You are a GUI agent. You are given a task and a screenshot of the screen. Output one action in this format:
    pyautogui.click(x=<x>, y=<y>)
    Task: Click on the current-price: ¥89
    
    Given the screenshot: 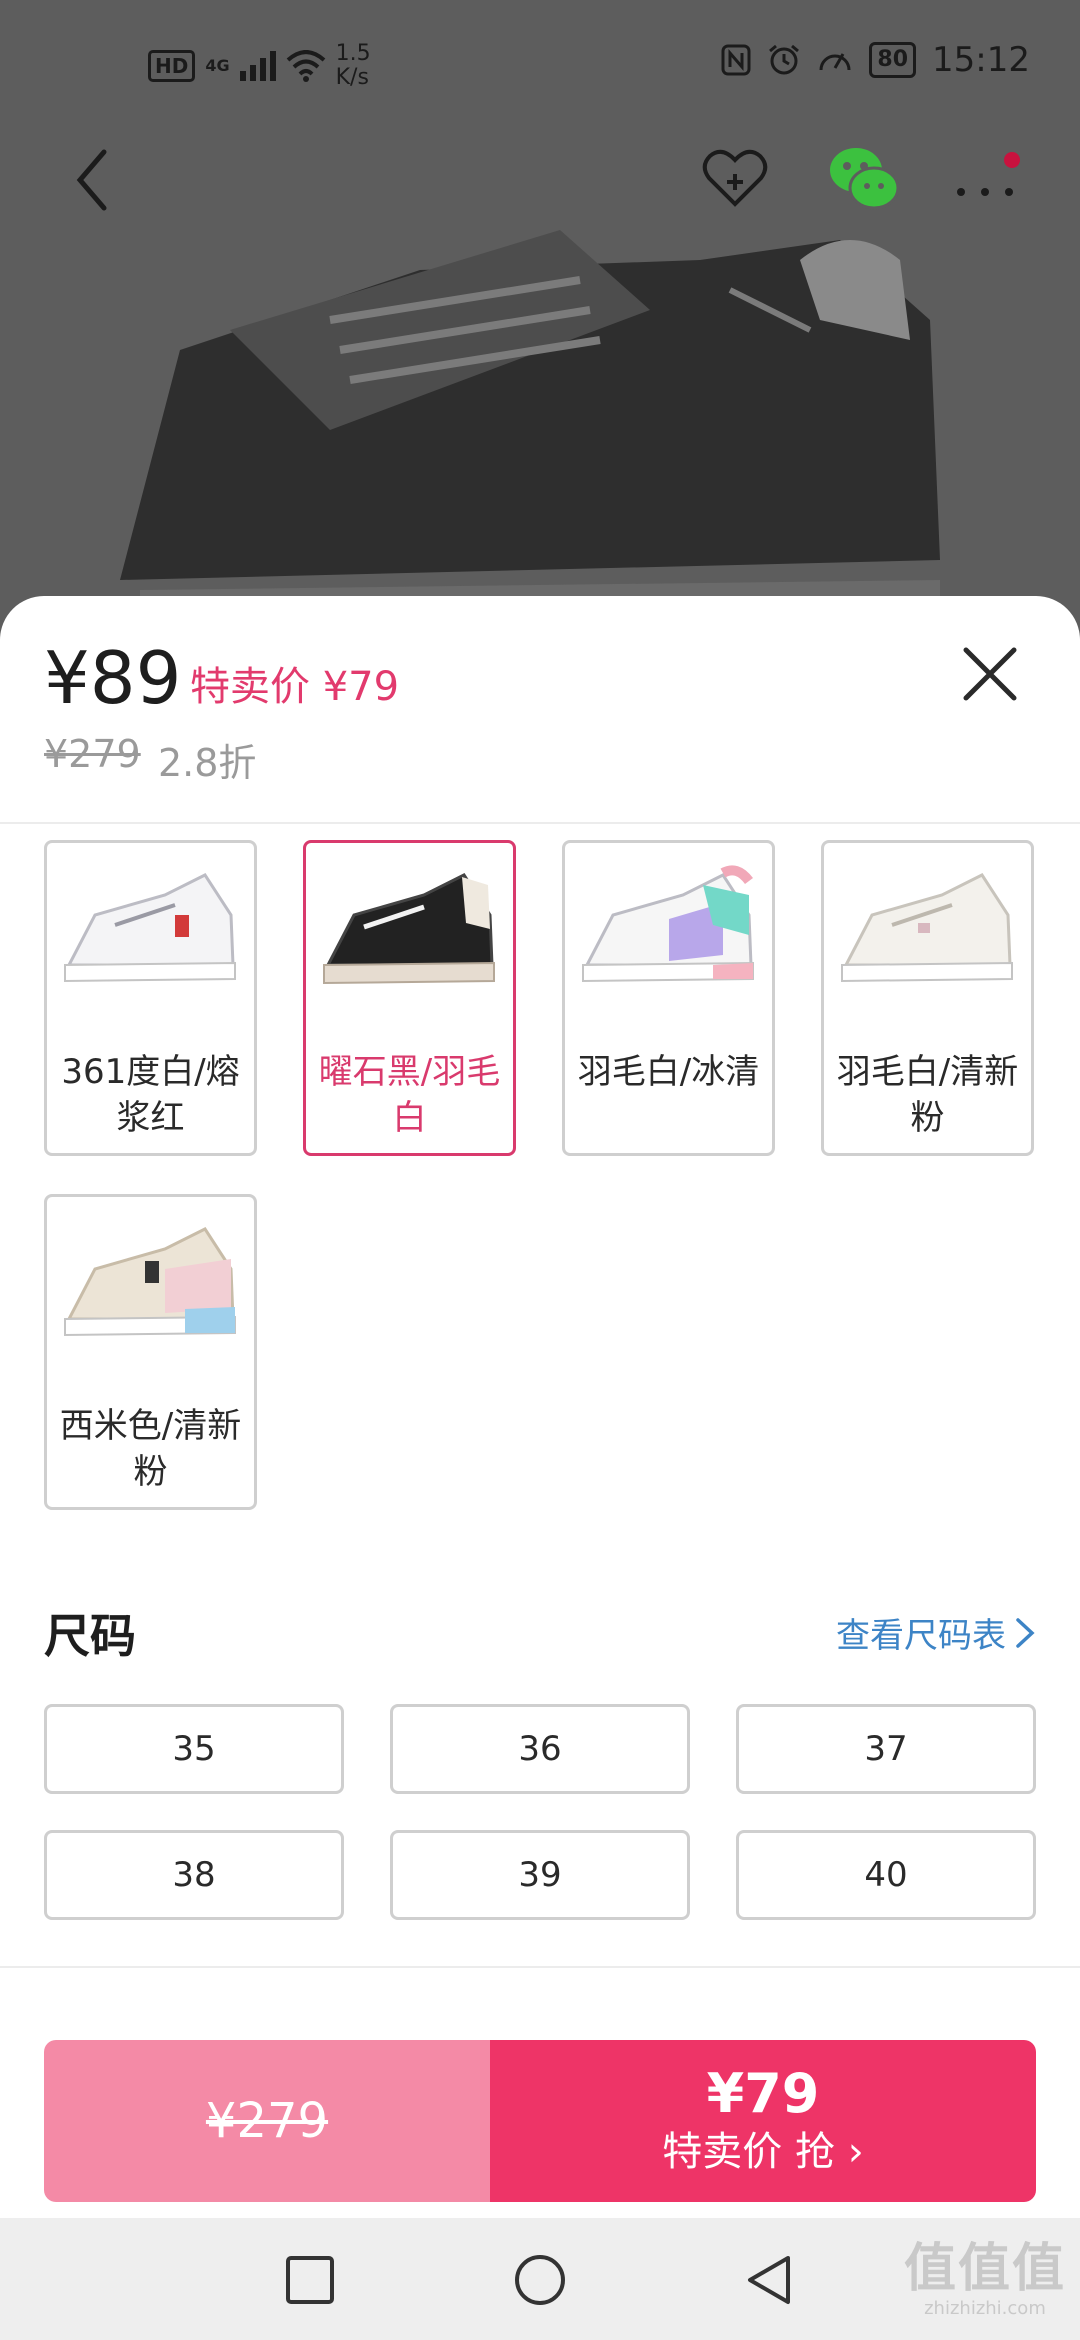 What is the action you would take?
    pyautogui.click(x=113, y=678)
    